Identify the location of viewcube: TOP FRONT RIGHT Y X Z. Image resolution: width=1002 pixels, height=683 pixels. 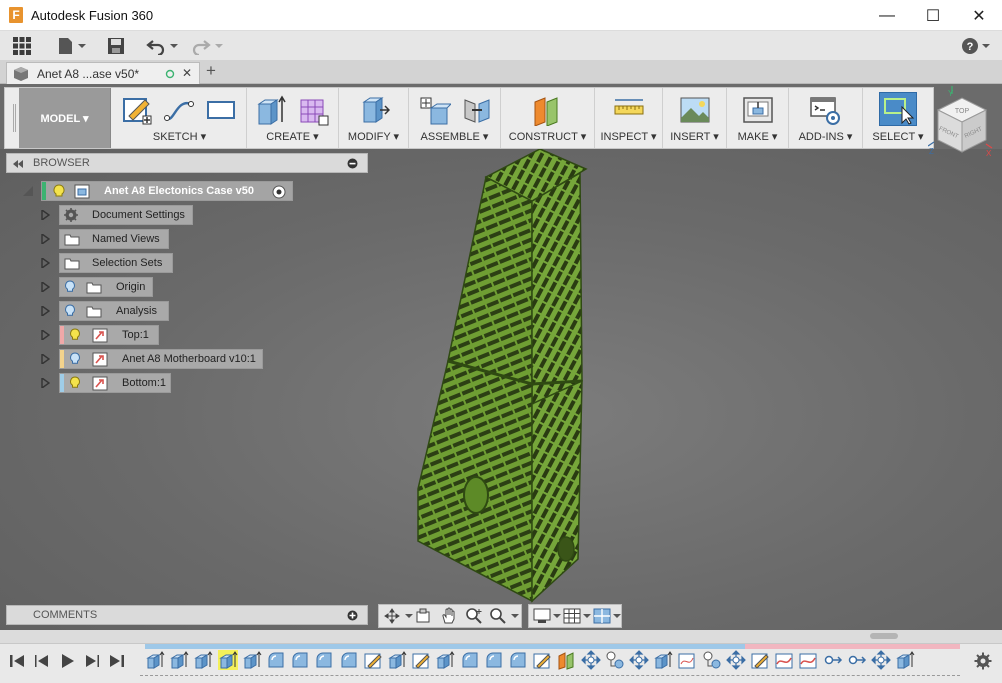
(961, 124).